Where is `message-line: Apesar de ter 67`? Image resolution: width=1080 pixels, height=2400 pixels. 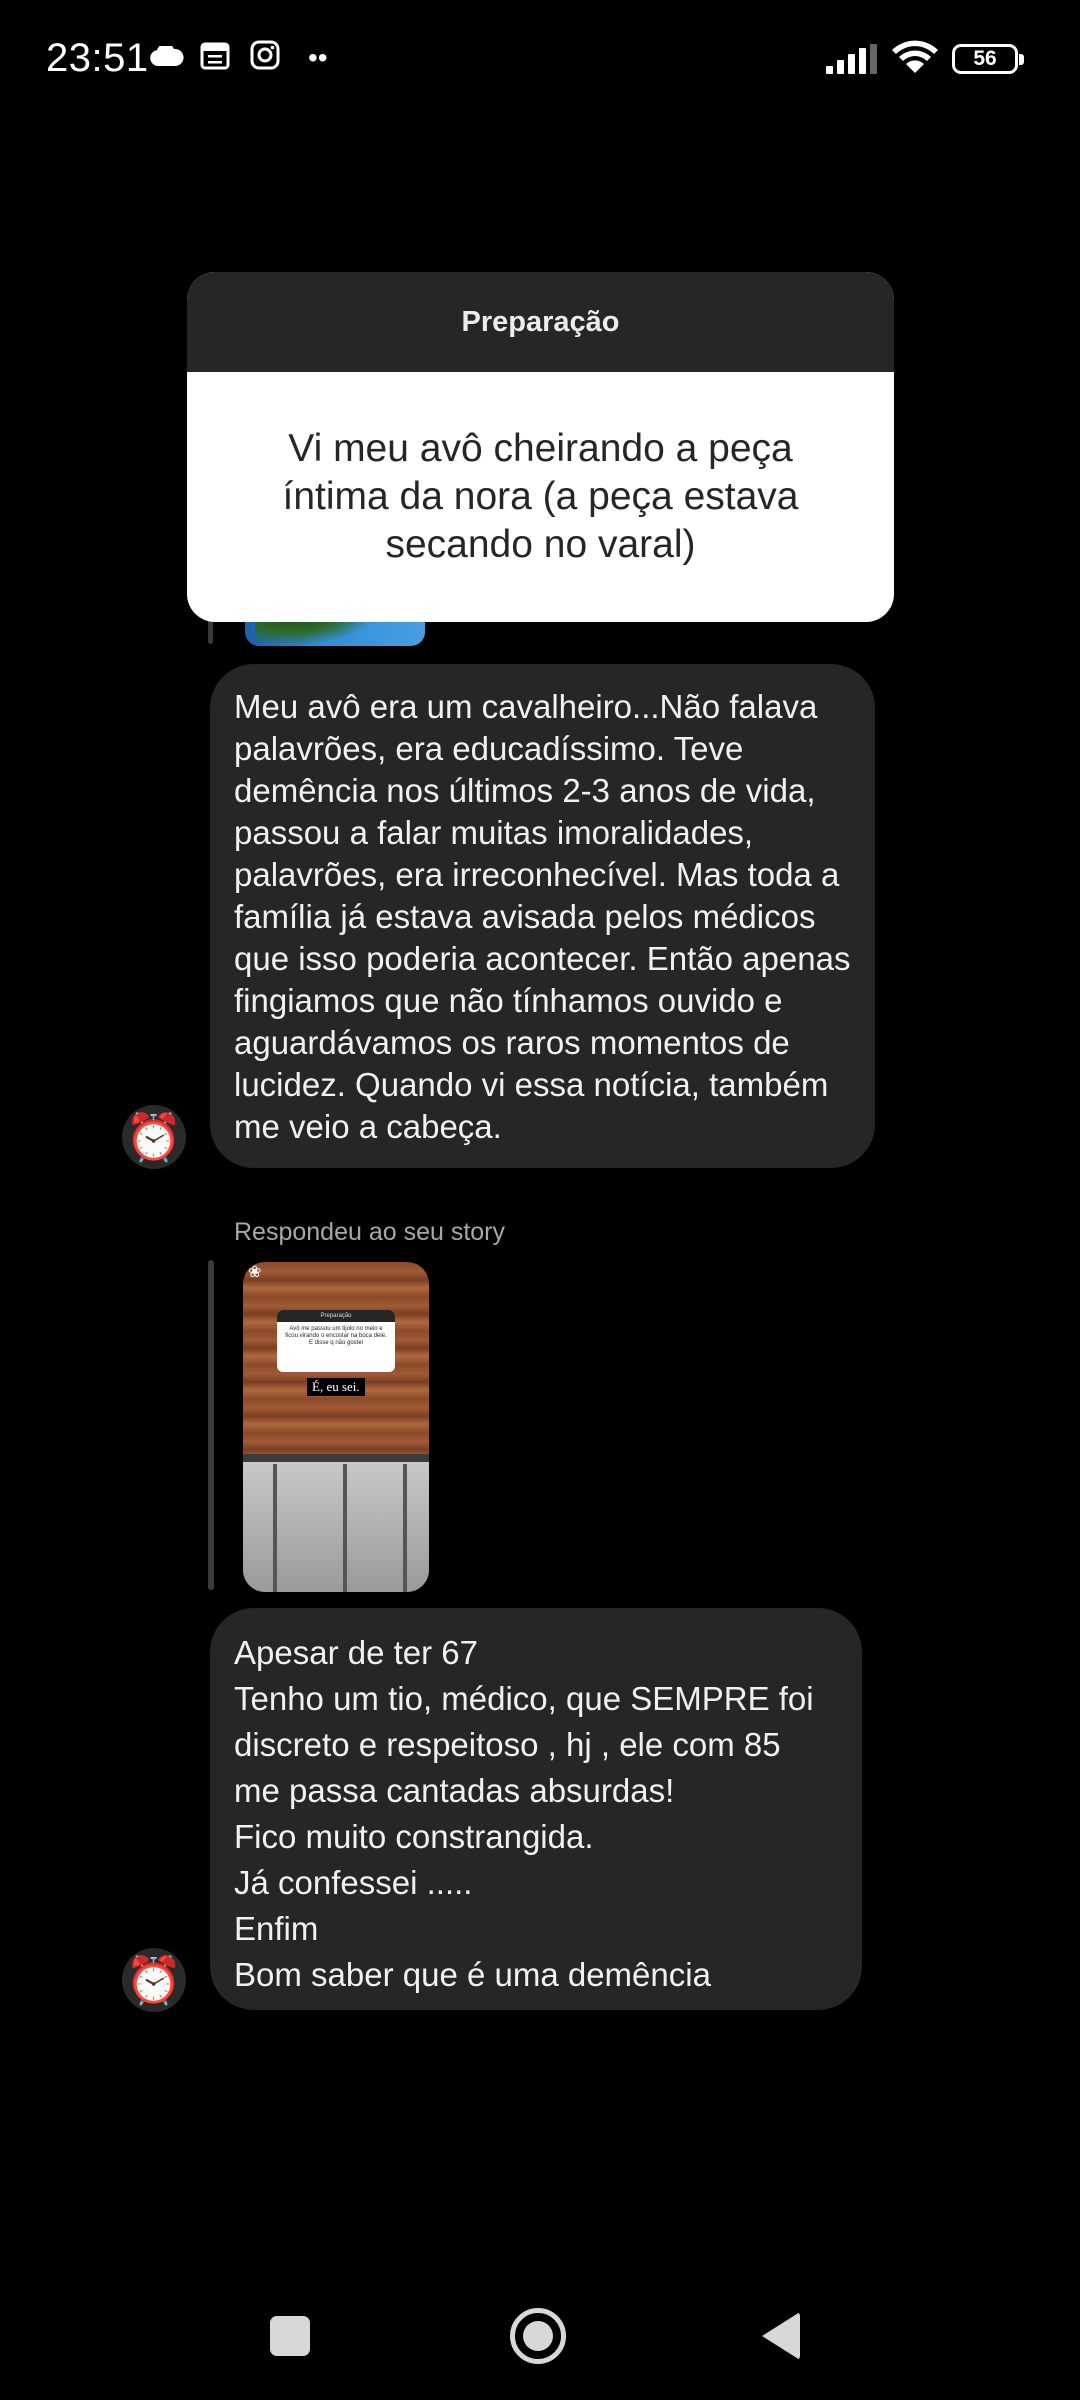 message-line: Apesar de ter 67 is located at coordinates (356, 1652).